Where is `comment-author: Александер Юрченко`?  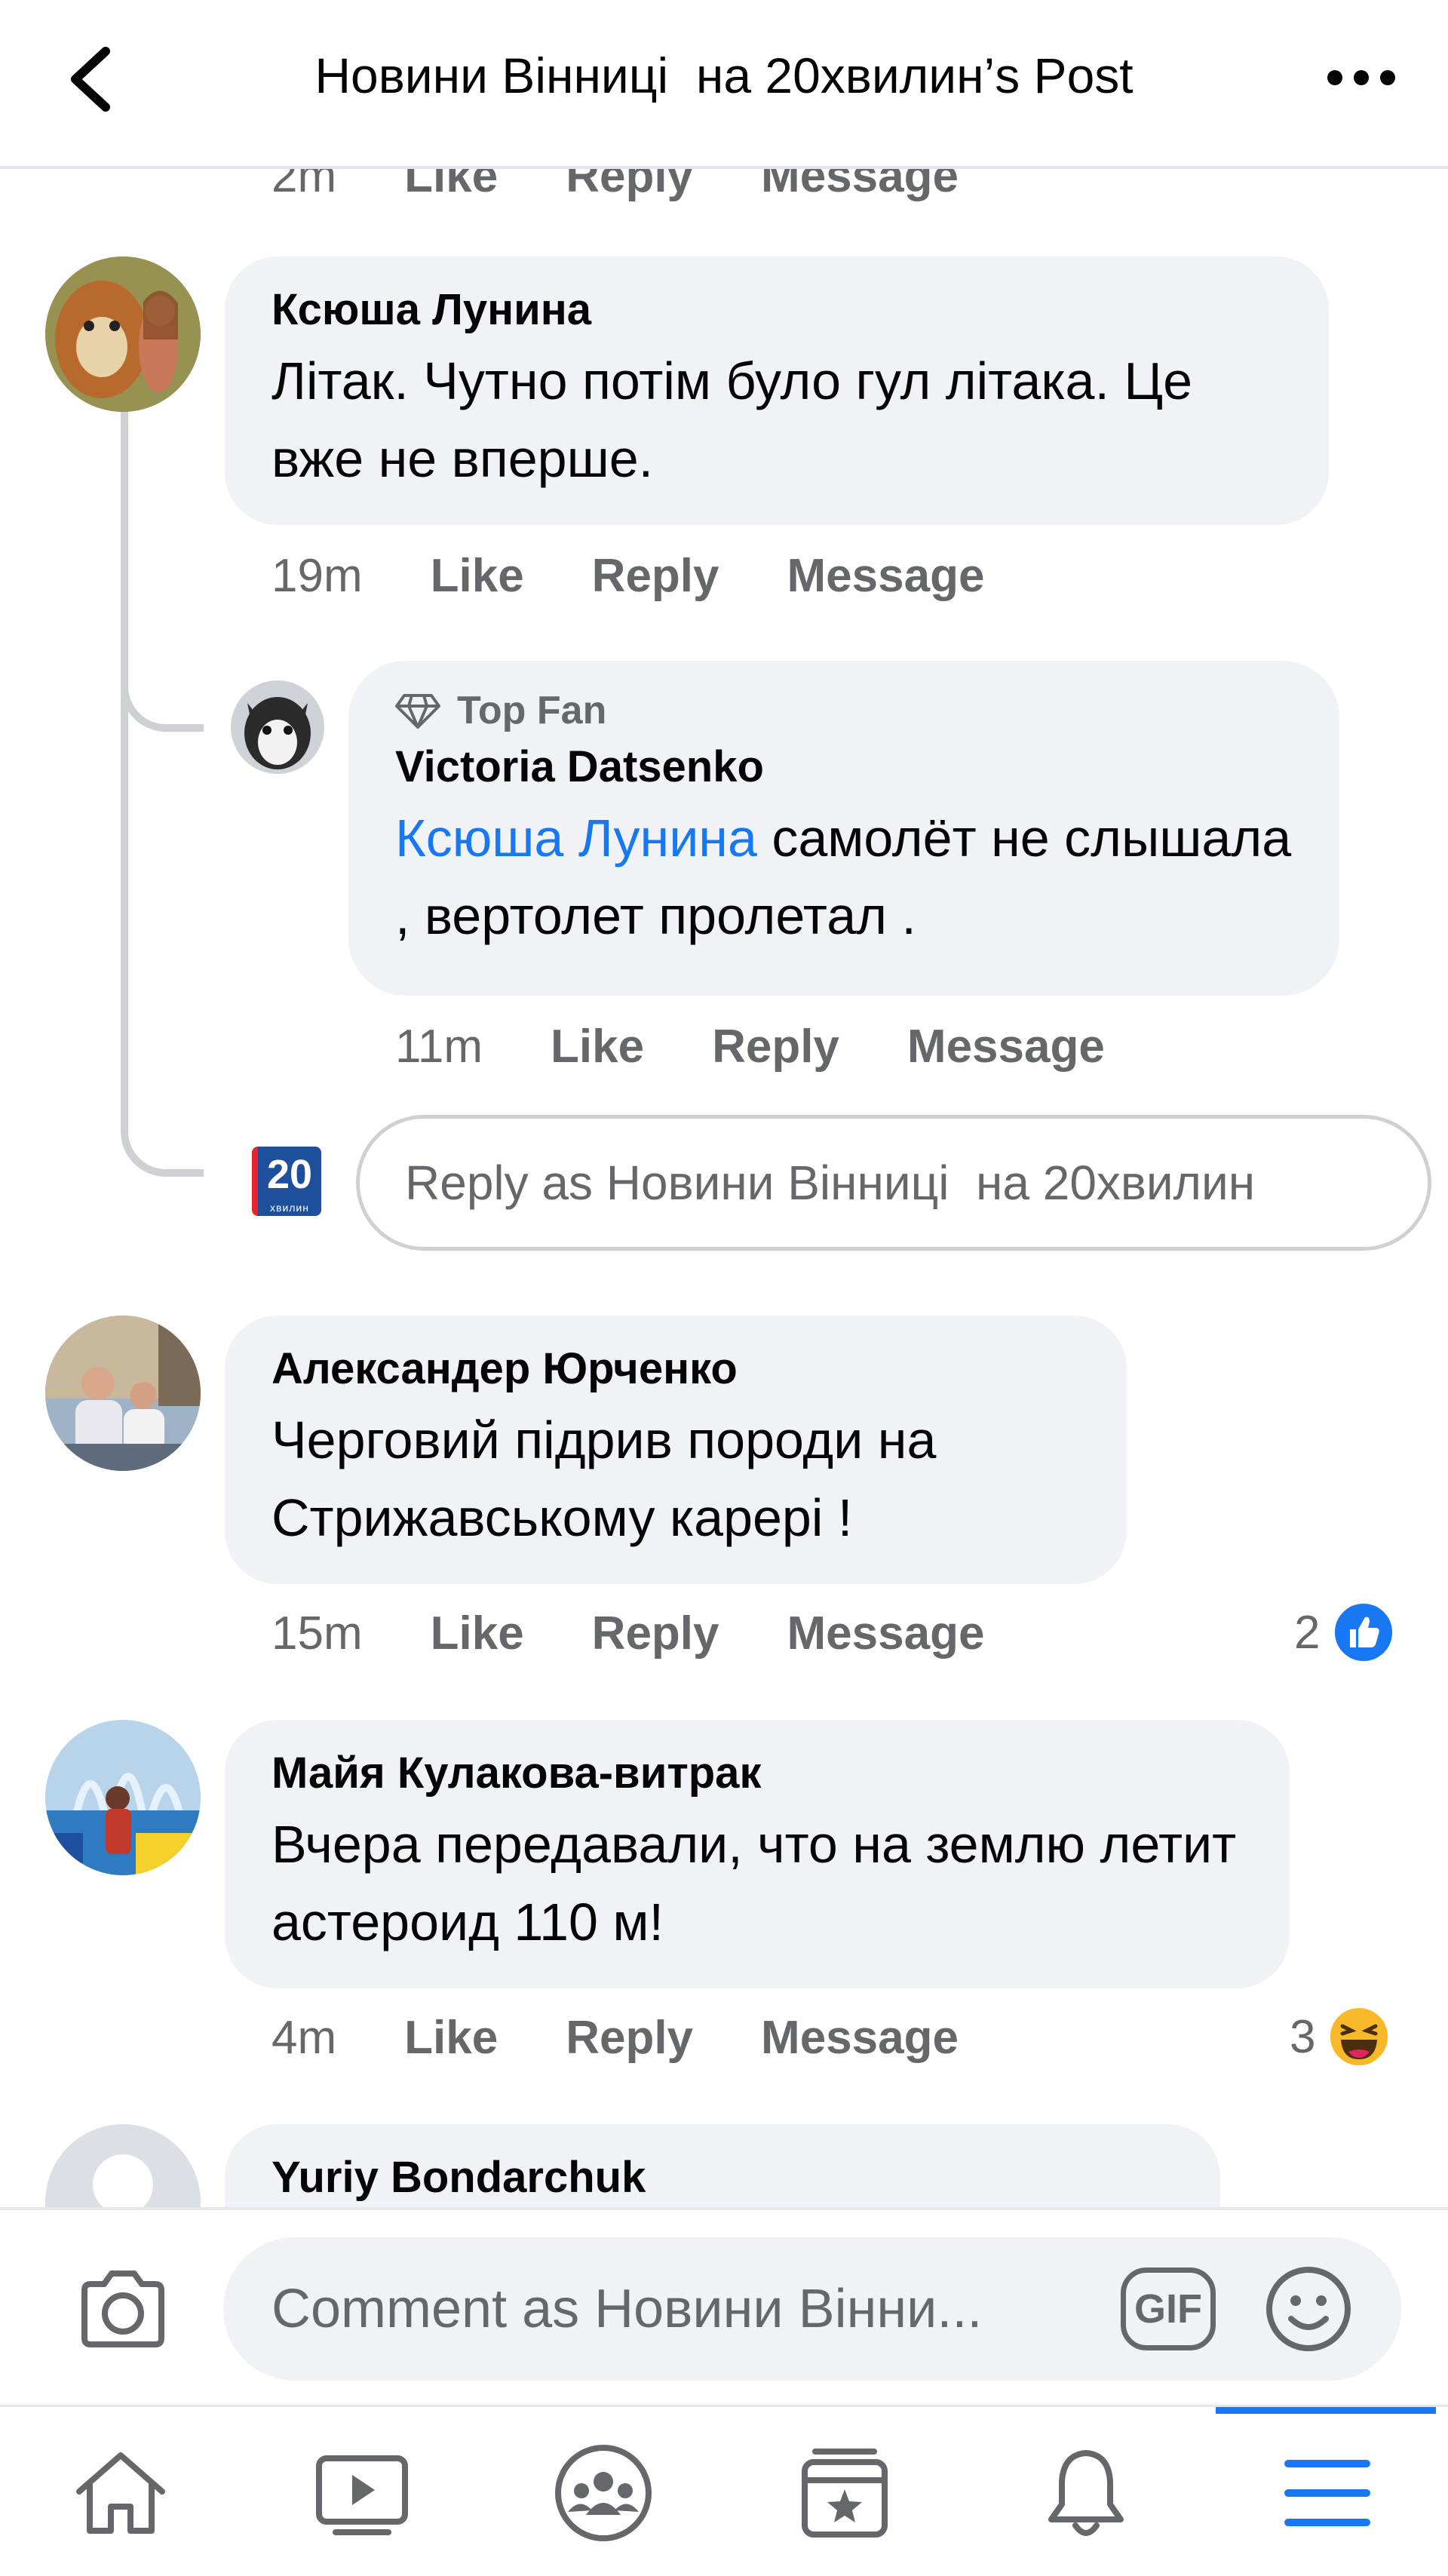 comment-author: Александер Юрченко is located at coordinates (676, 1369).